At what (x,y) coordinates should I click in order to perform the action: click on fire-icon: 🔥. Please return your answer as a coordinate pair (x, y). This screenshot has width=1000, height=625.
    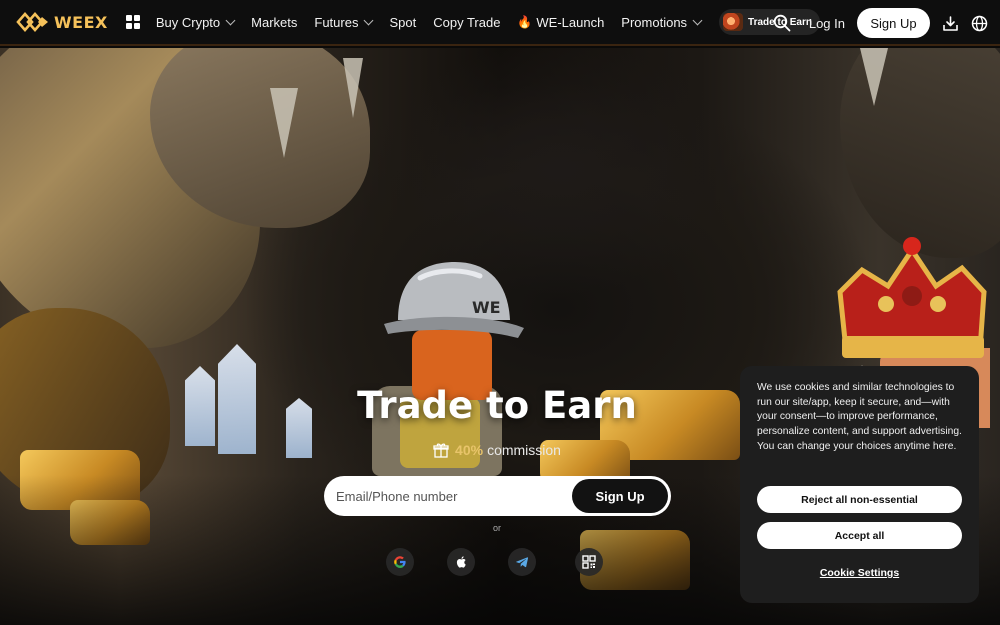
    Looking at the image, I should click on (525, 22).